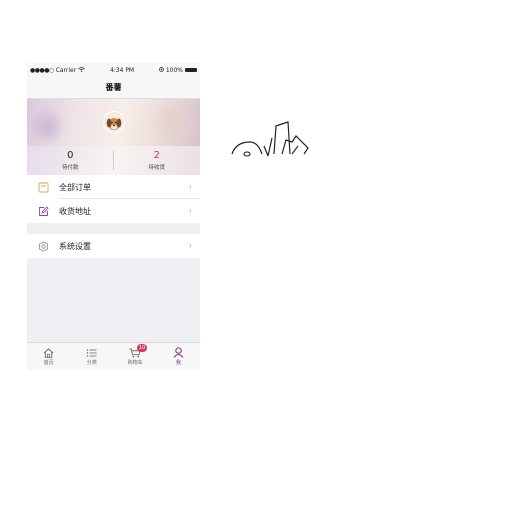  I want to click on stats-divider, so click(113, 160).